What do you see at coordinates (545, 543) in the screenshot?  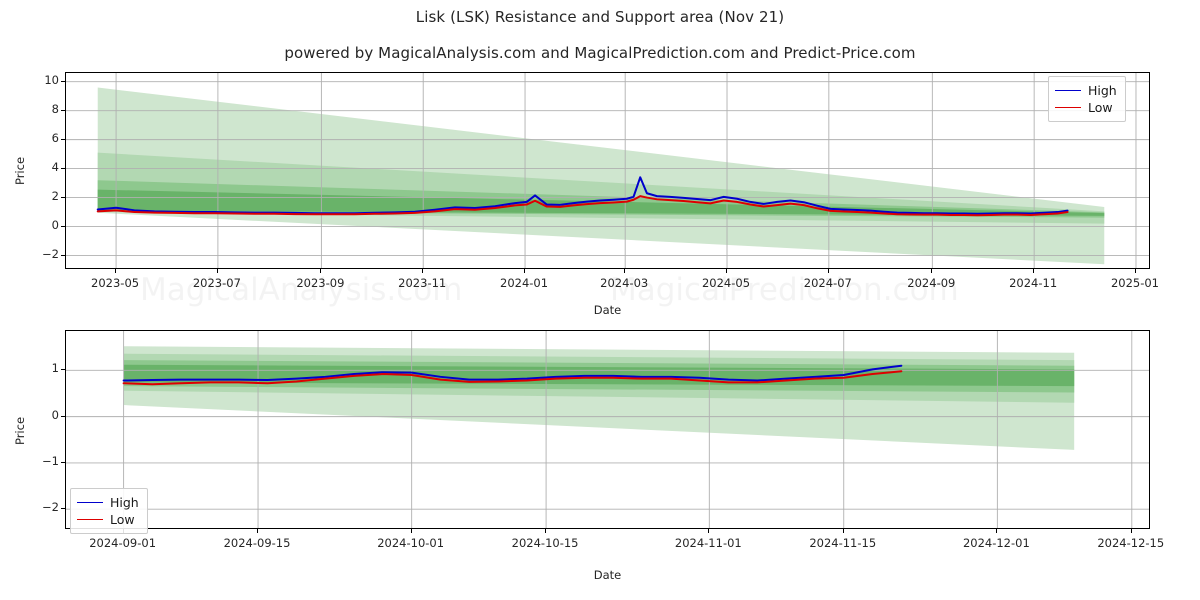 I see `x-tick-label: 2024-10-15` at bounding box center [545, 543].